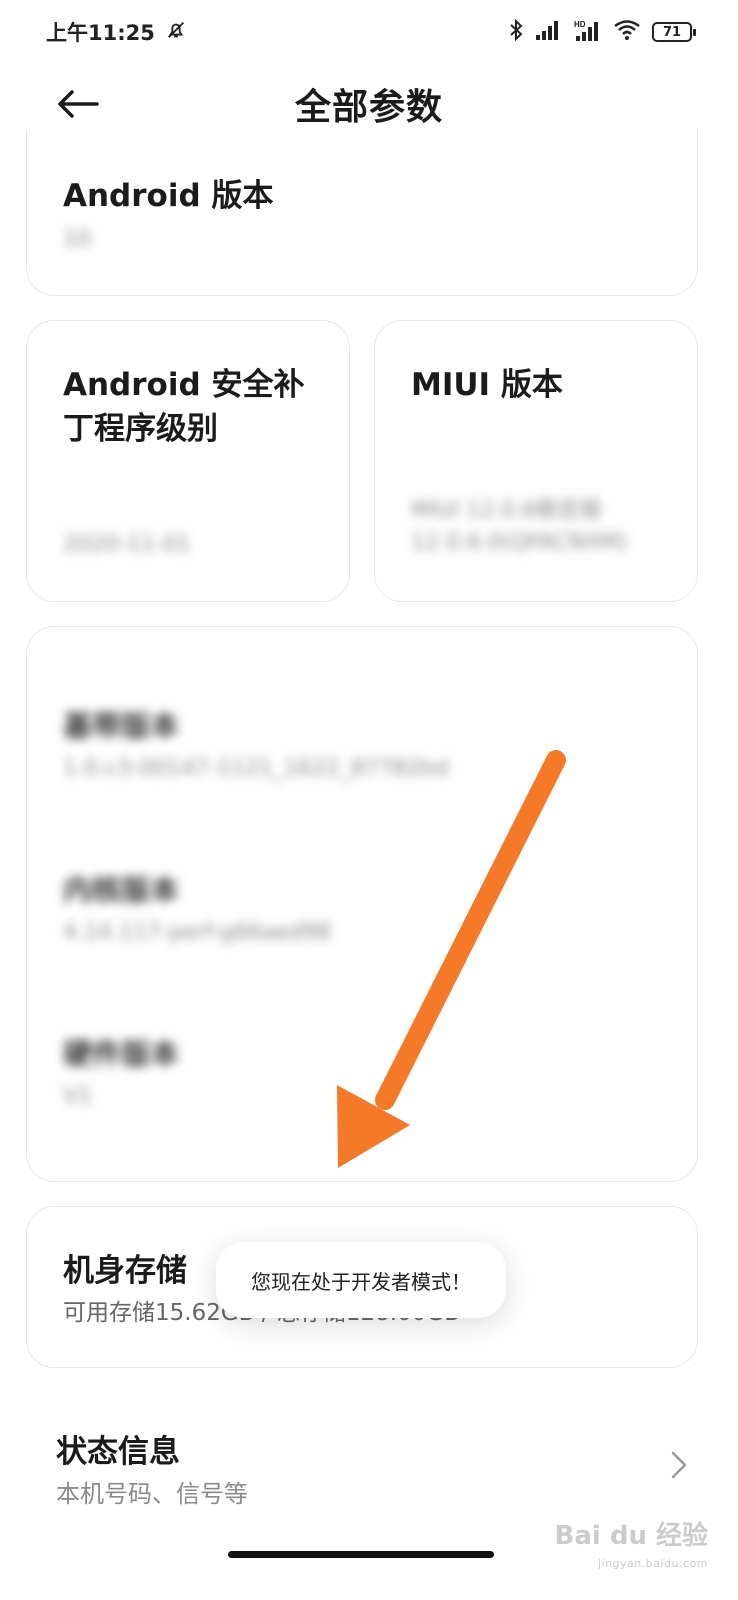 The height and width of the screenshot is (1600, 738). What do you see at coordinates (451, 959) in the screenshot?
I see `annotation-arrow-icon` at bounding box center [451, 959].